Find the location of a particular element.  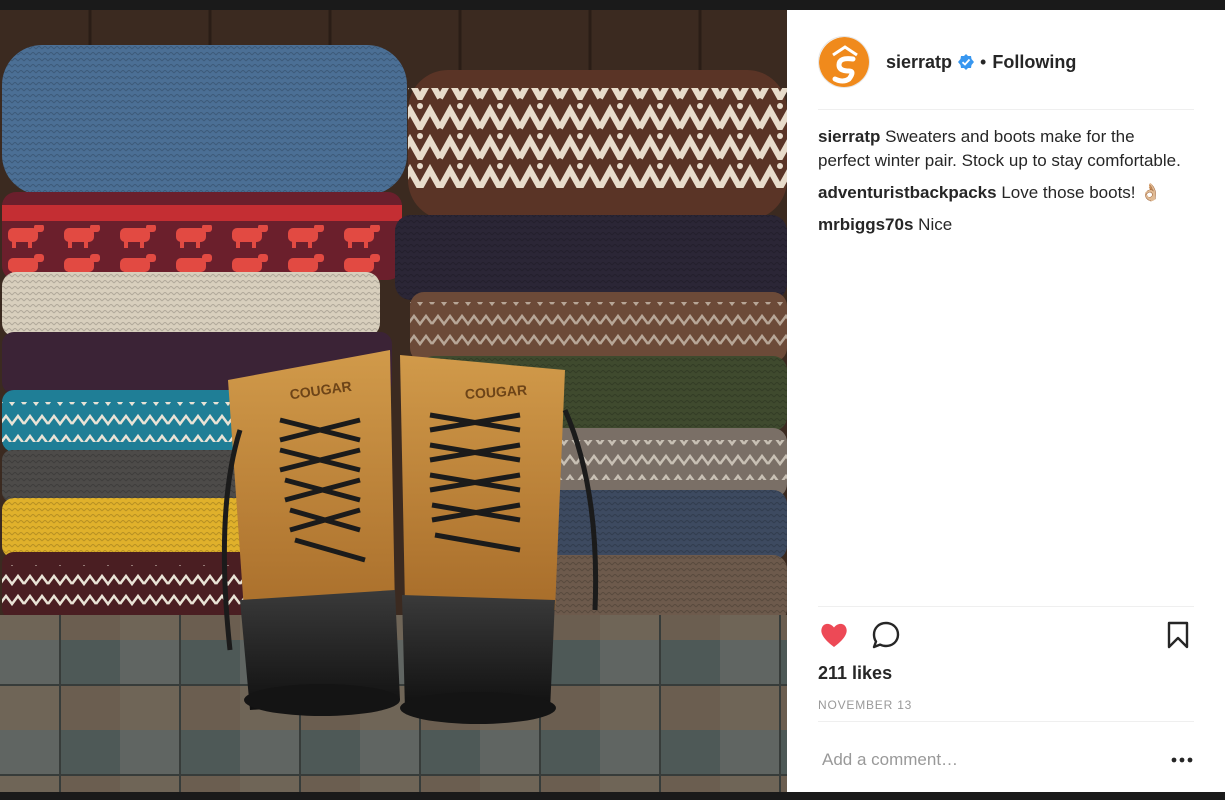

verified-badge-icon is located at coordinates (966, 62).